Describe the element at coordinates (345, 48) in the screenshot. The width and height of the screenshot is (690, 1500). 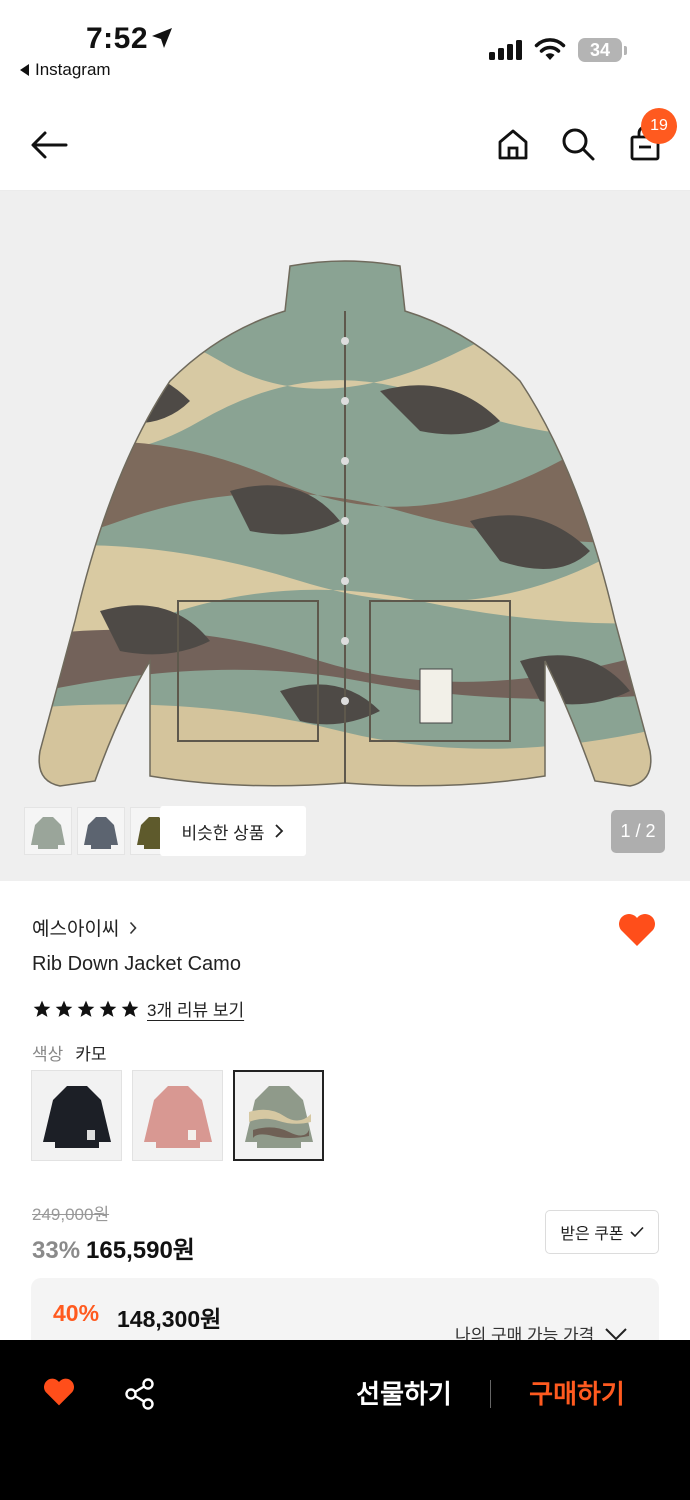
I see `status-bar: 7:52 Instagram 34` at that location.